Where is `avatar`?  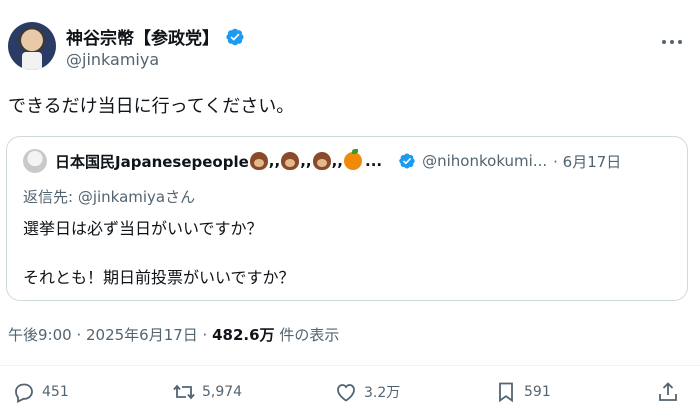 avatar is located at coordinates (32, 46).